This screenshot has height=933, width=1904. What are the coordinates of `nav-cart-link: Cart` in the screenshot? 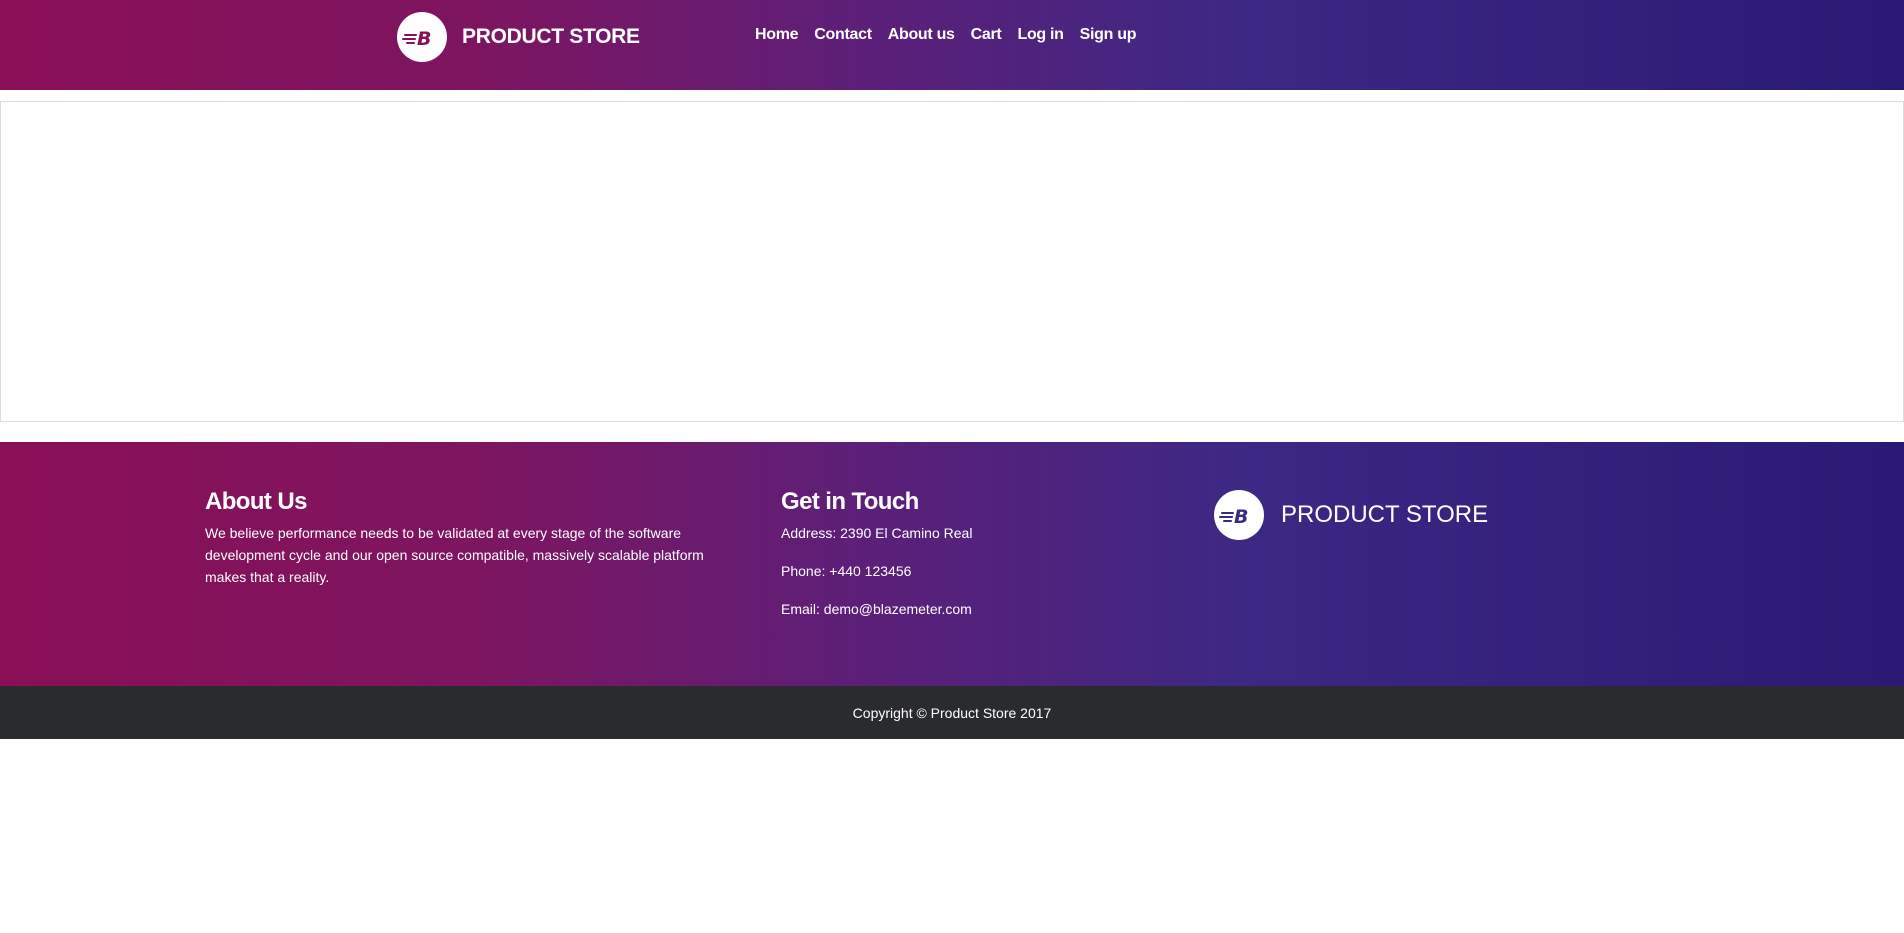 It's located at (986, 35).